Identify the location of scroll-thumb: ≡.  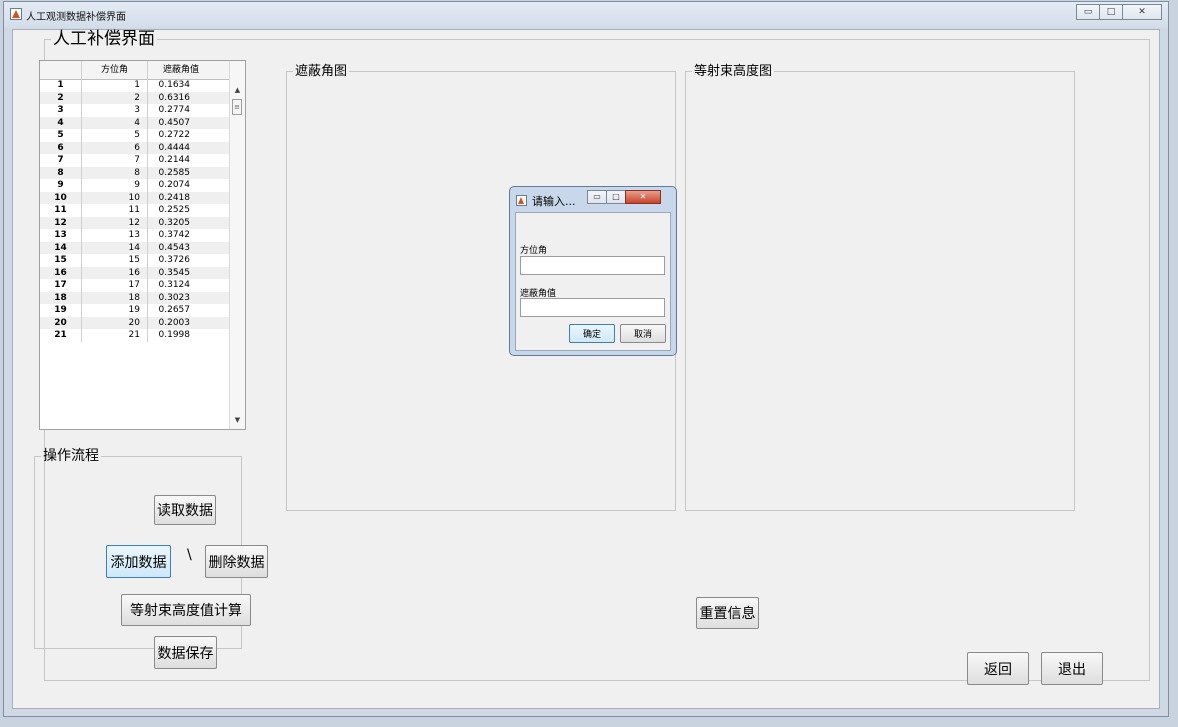
(237, 107).